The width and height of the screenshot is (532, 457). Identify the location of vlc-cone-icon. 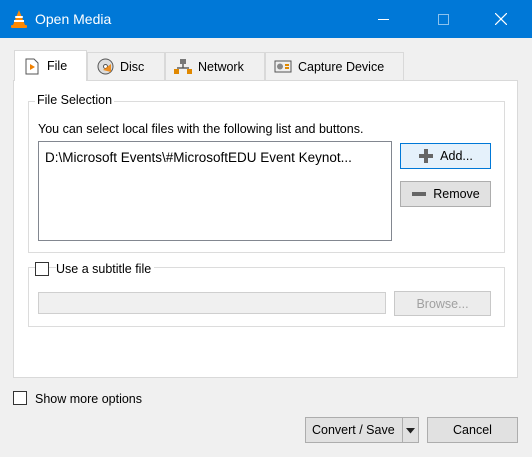
(19, 19).